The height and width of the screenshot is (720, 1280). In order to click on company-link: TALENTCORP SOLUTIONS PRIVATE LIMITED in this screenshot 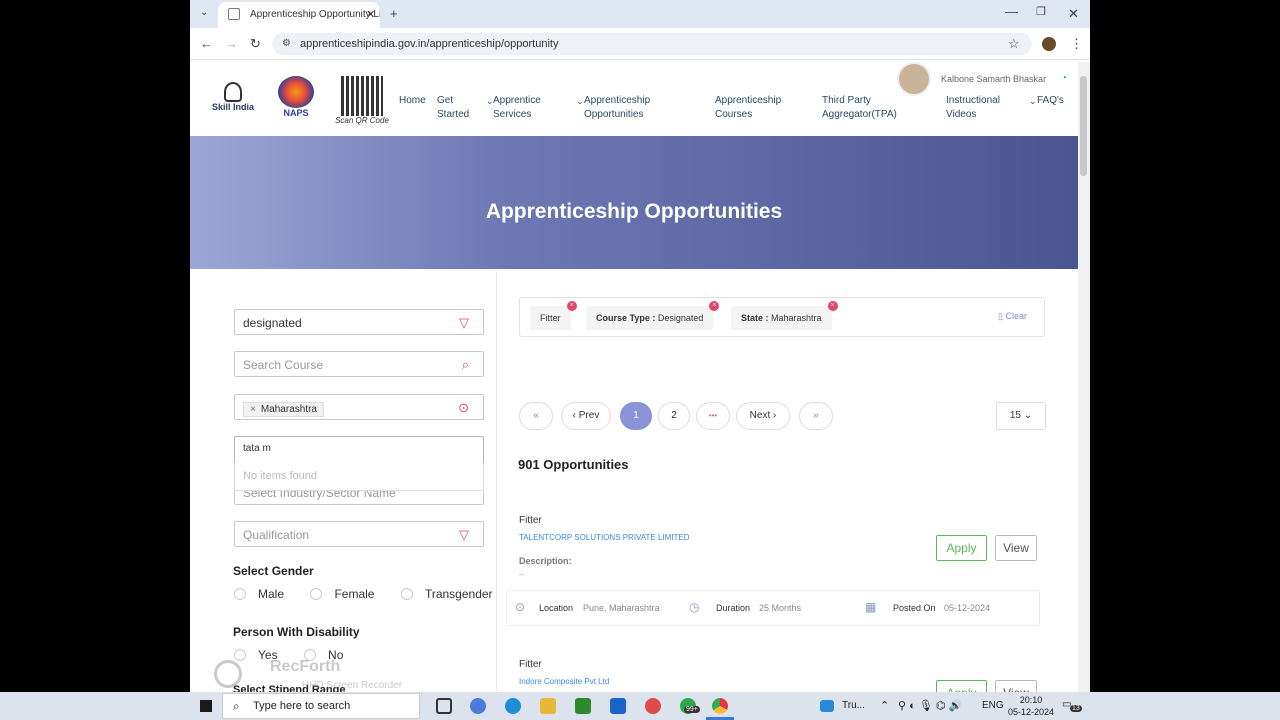, I will do `click(604, 537)`.